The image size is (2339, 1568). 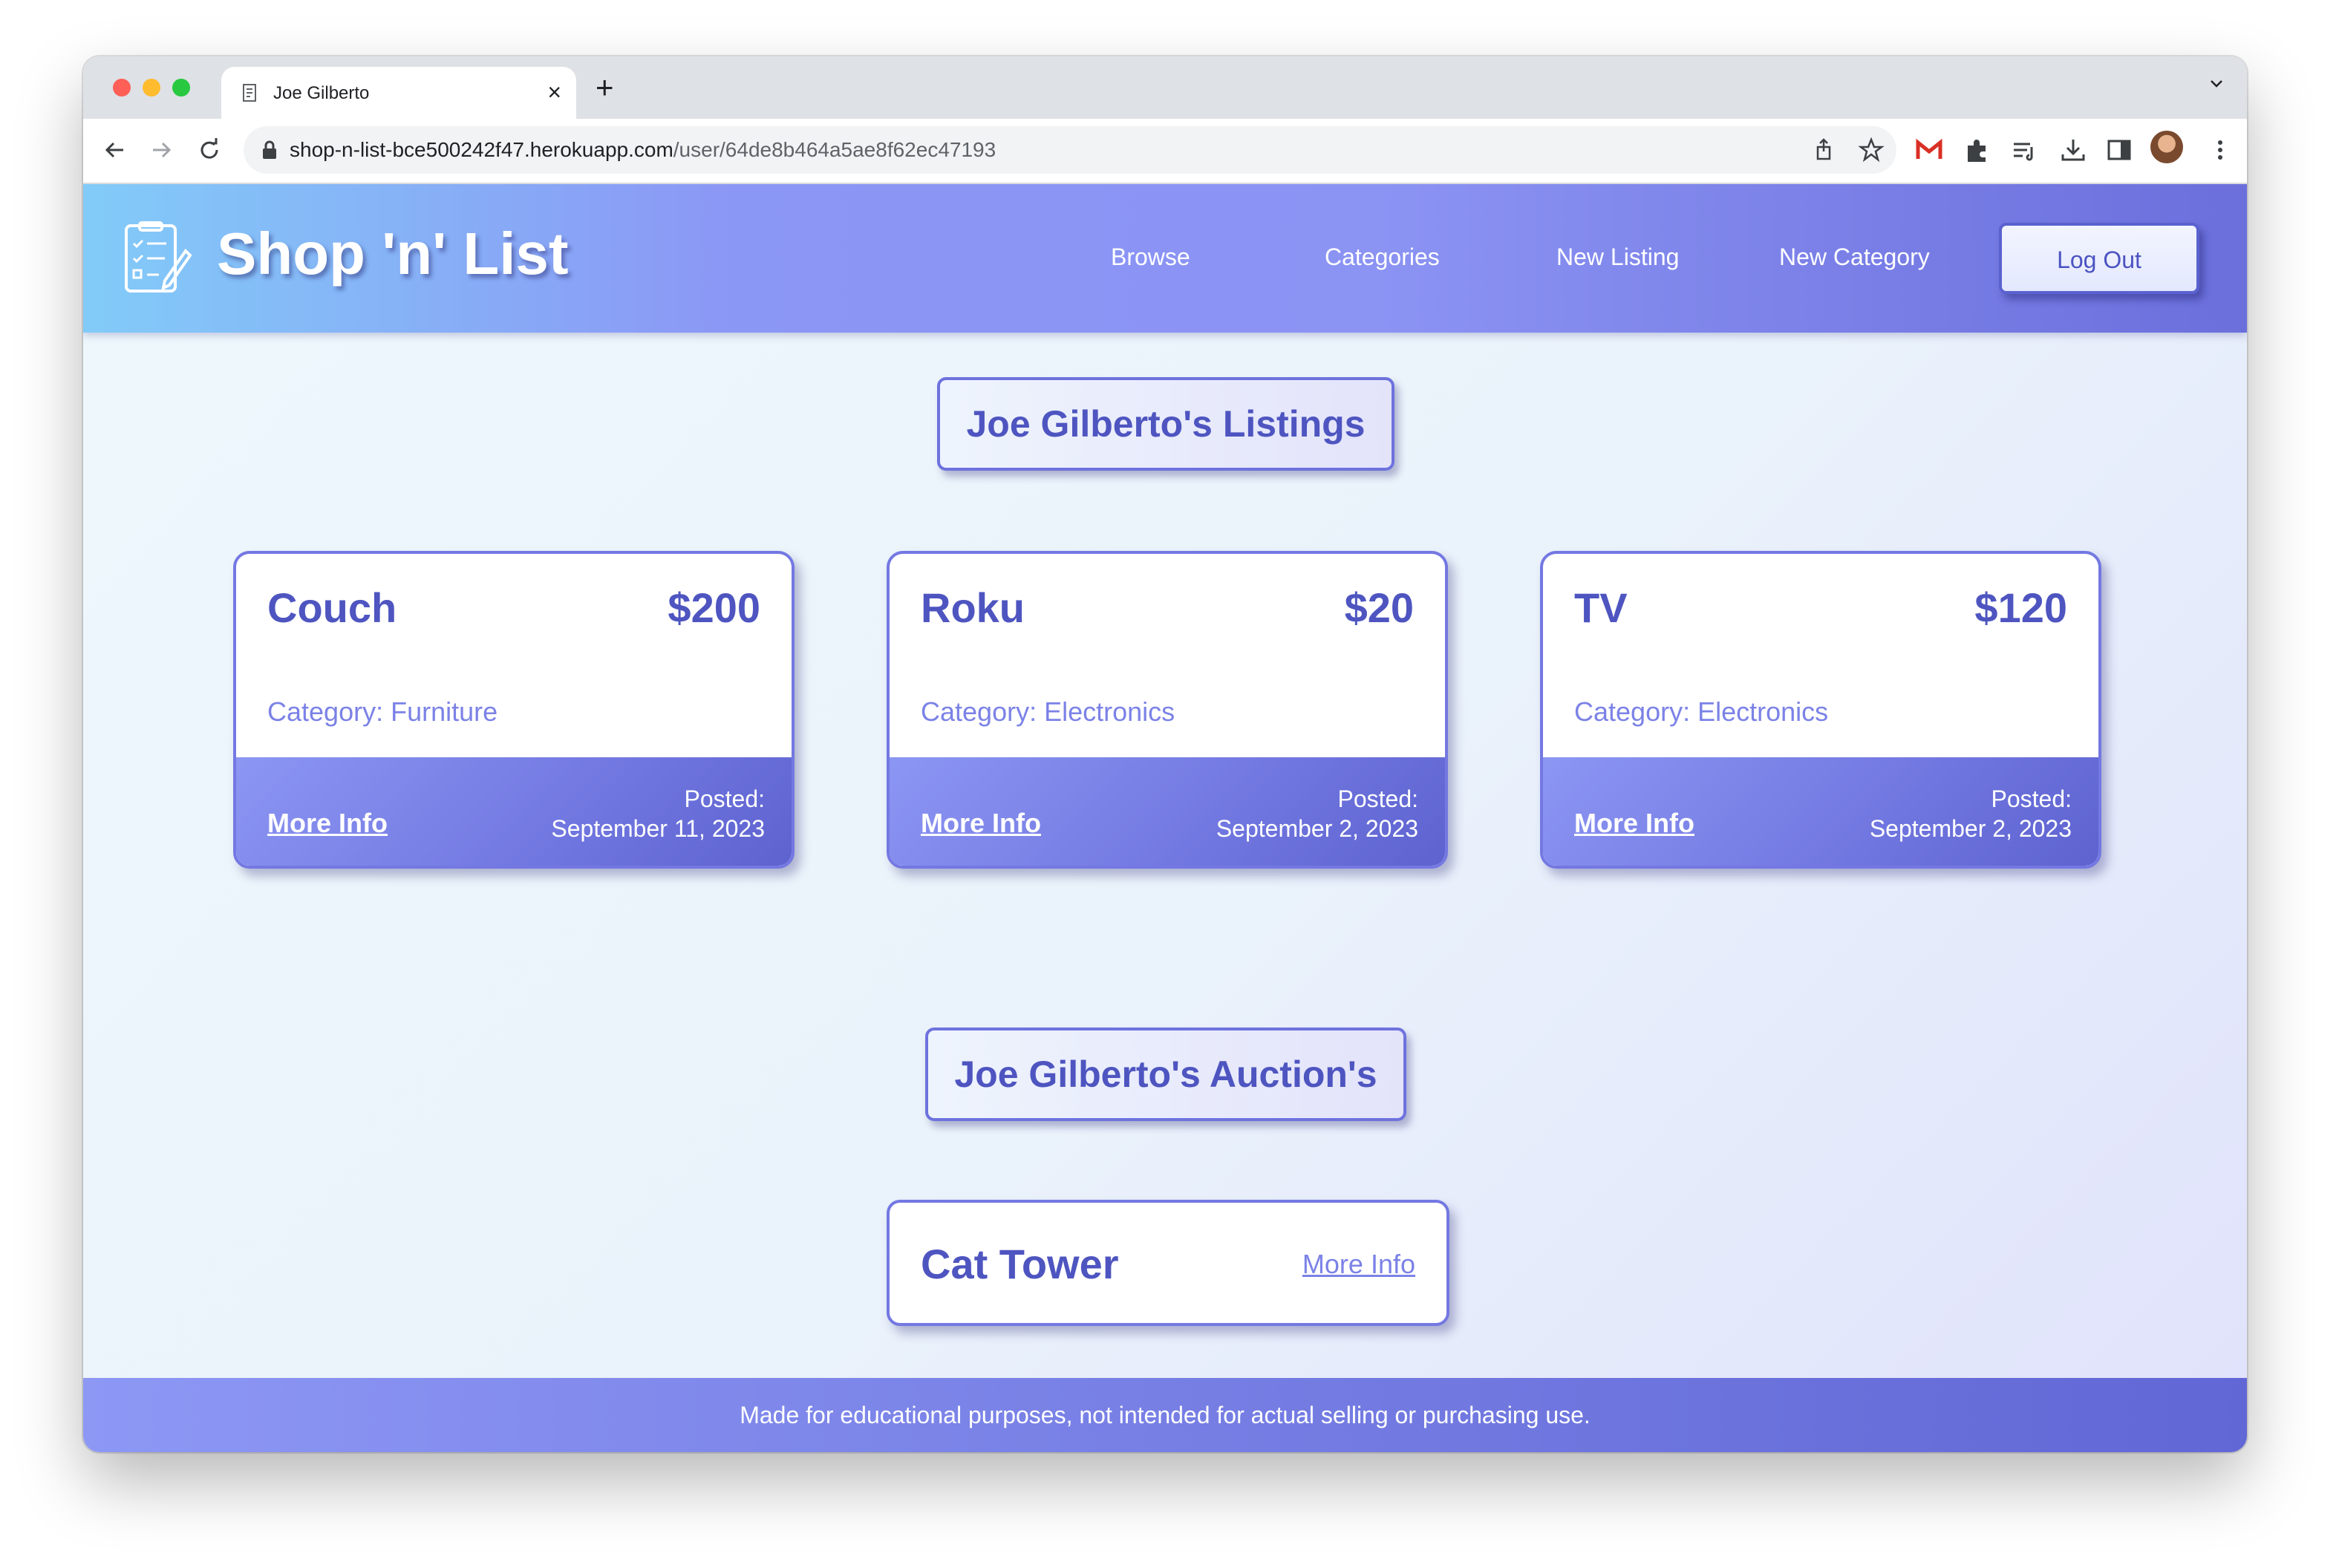 What do you see at coordinates (382, 711) in the screenshot?
I see `listing-category: Category: Furniture` at bounding box center [382, 711].